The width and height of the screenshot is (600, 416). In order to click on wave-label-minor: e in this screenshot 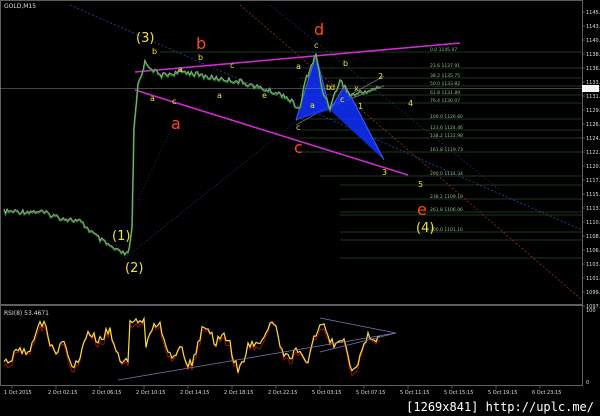, I will do `click(264, 95)`.